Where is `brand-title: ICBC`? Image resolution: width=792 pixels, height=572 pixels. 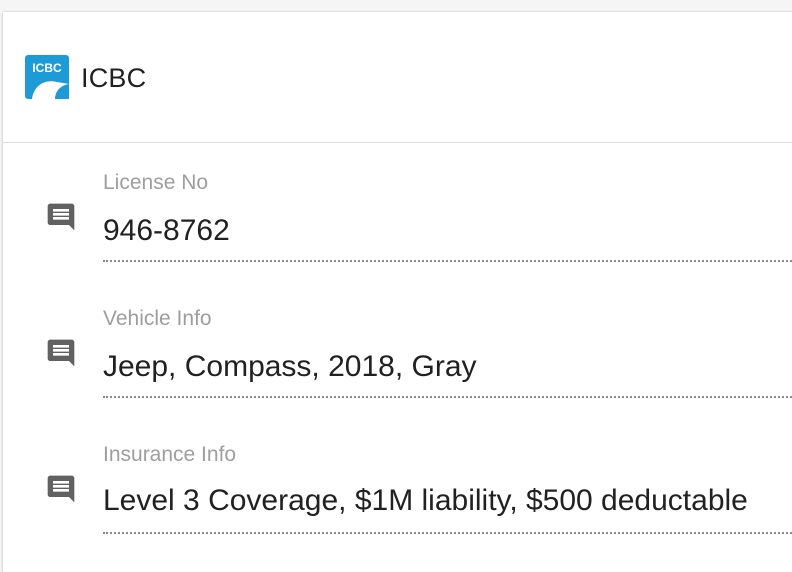
brand-title: ICBC is located at coordinates (114, 78).